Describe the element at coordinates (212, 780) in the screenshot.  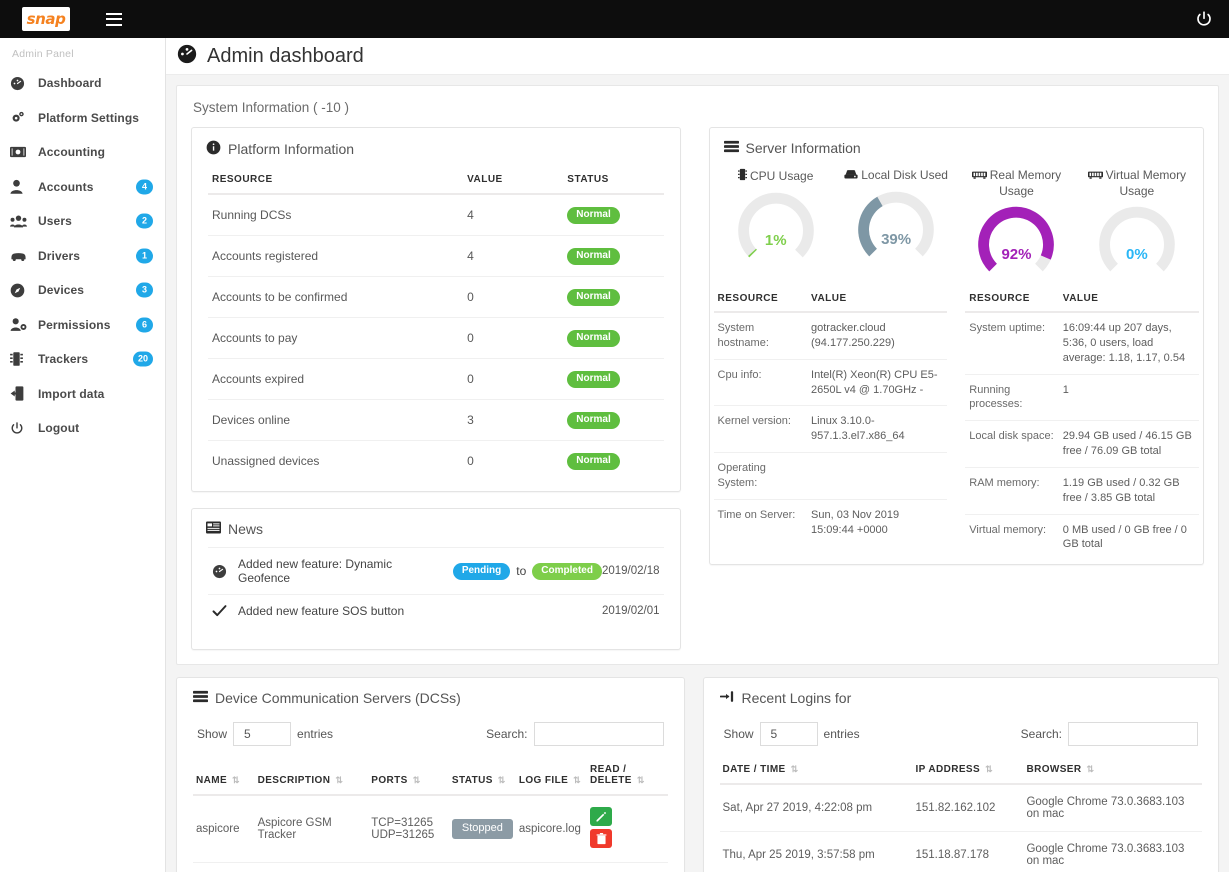
I see `column-header-text: NAME` at that location.